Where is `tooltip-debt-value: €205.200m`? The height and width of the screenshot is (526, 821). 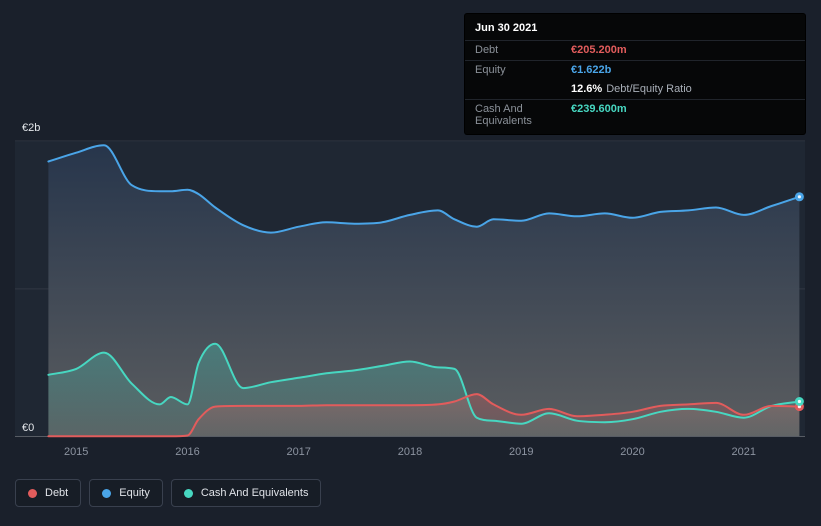
tooltip-debt-value: €205.200m is located at coordinates (599, 50).